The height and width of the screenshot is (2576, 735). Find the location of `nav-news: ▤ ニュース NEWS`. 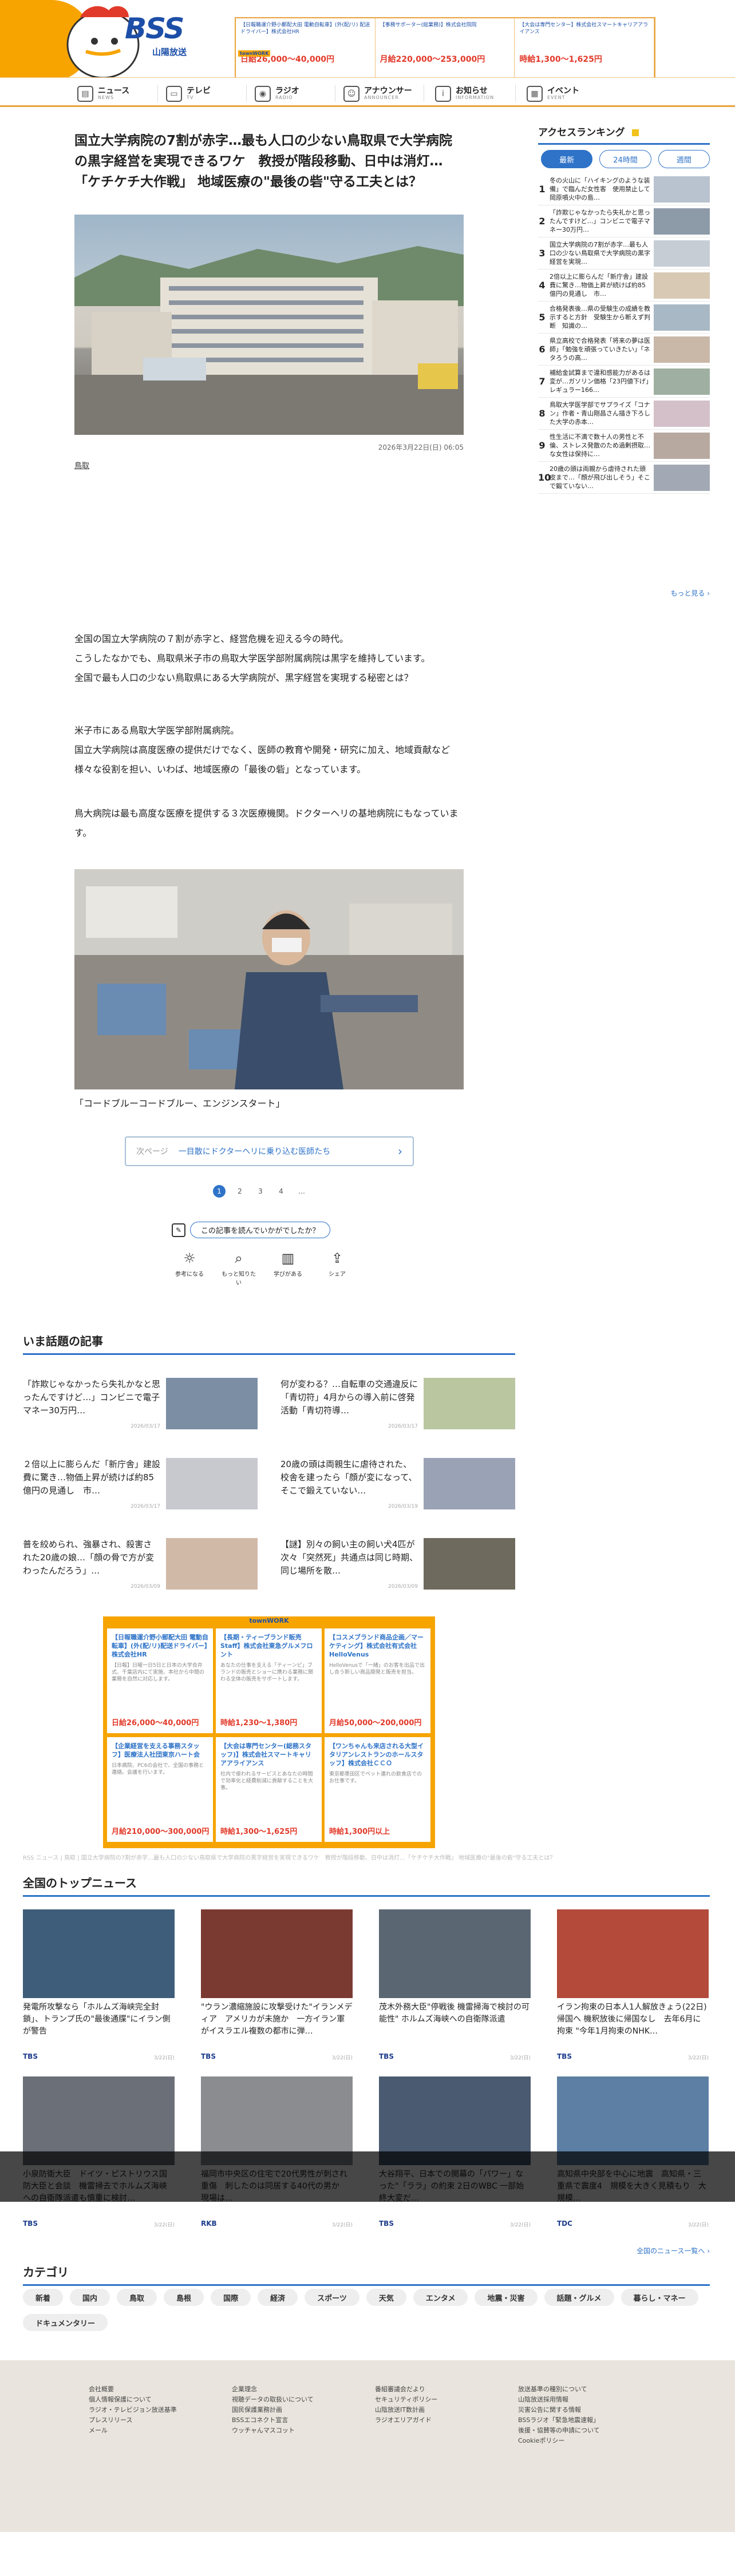

nav-news: ▤ ニュース NEWS is located at coordinates (103, 94).